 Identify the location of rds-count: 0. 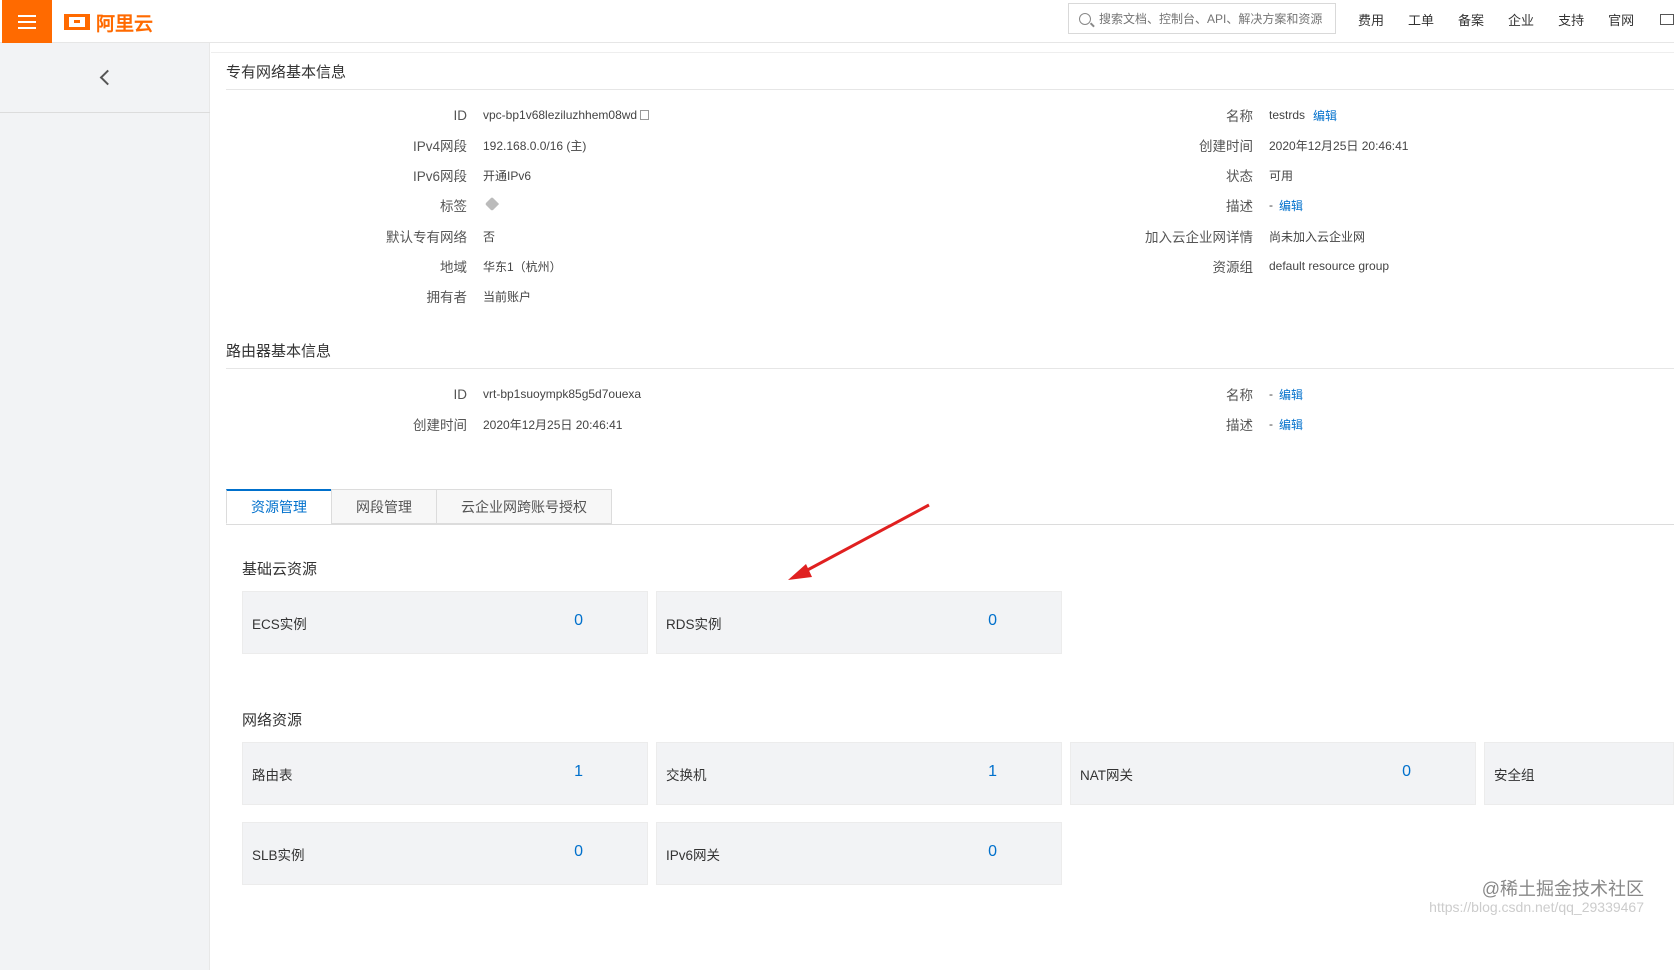
(992, 621).